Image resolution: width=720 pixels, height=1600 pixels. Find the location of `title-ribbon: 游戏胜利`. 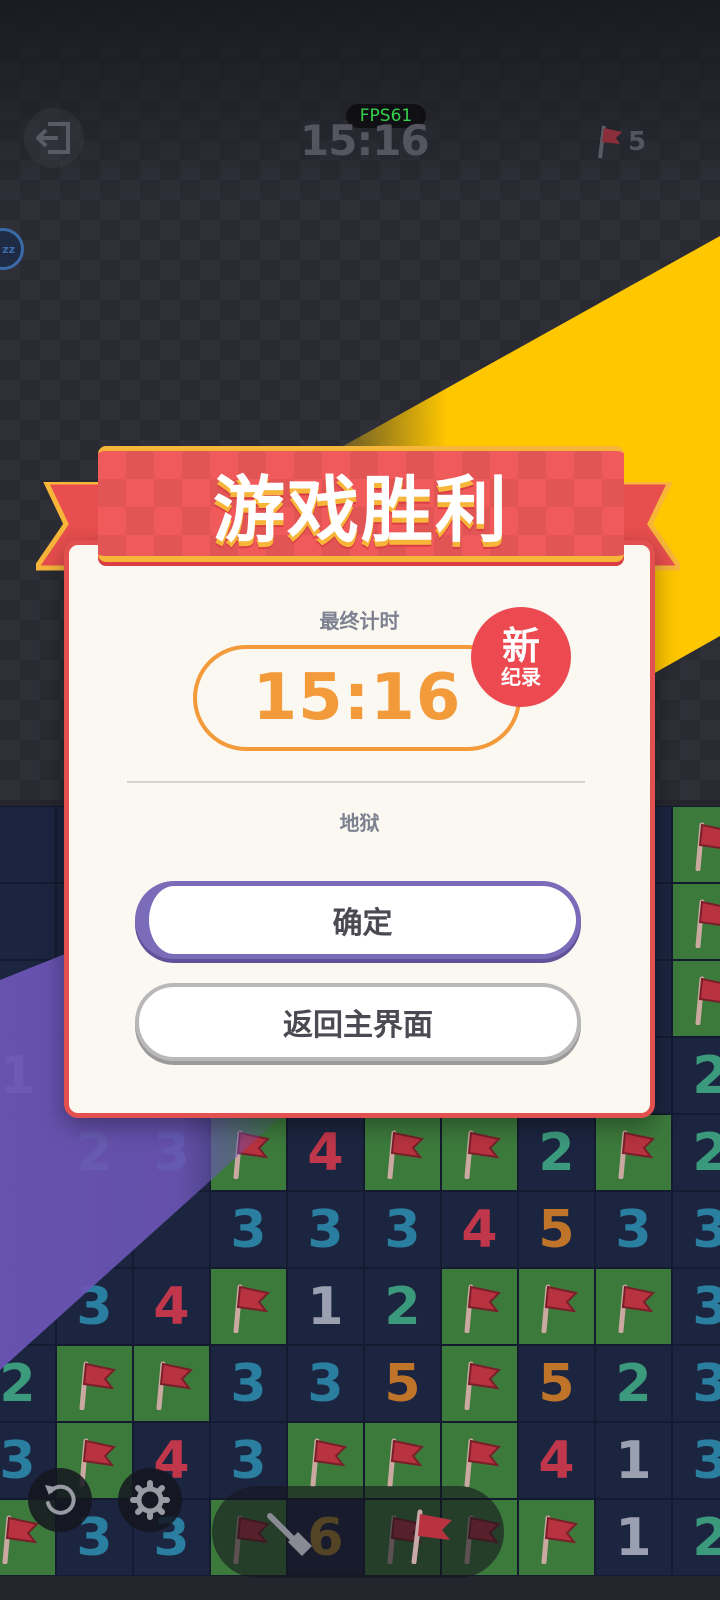

title-ribbon: 游戏胜利 is located at coordinates (361, 504).